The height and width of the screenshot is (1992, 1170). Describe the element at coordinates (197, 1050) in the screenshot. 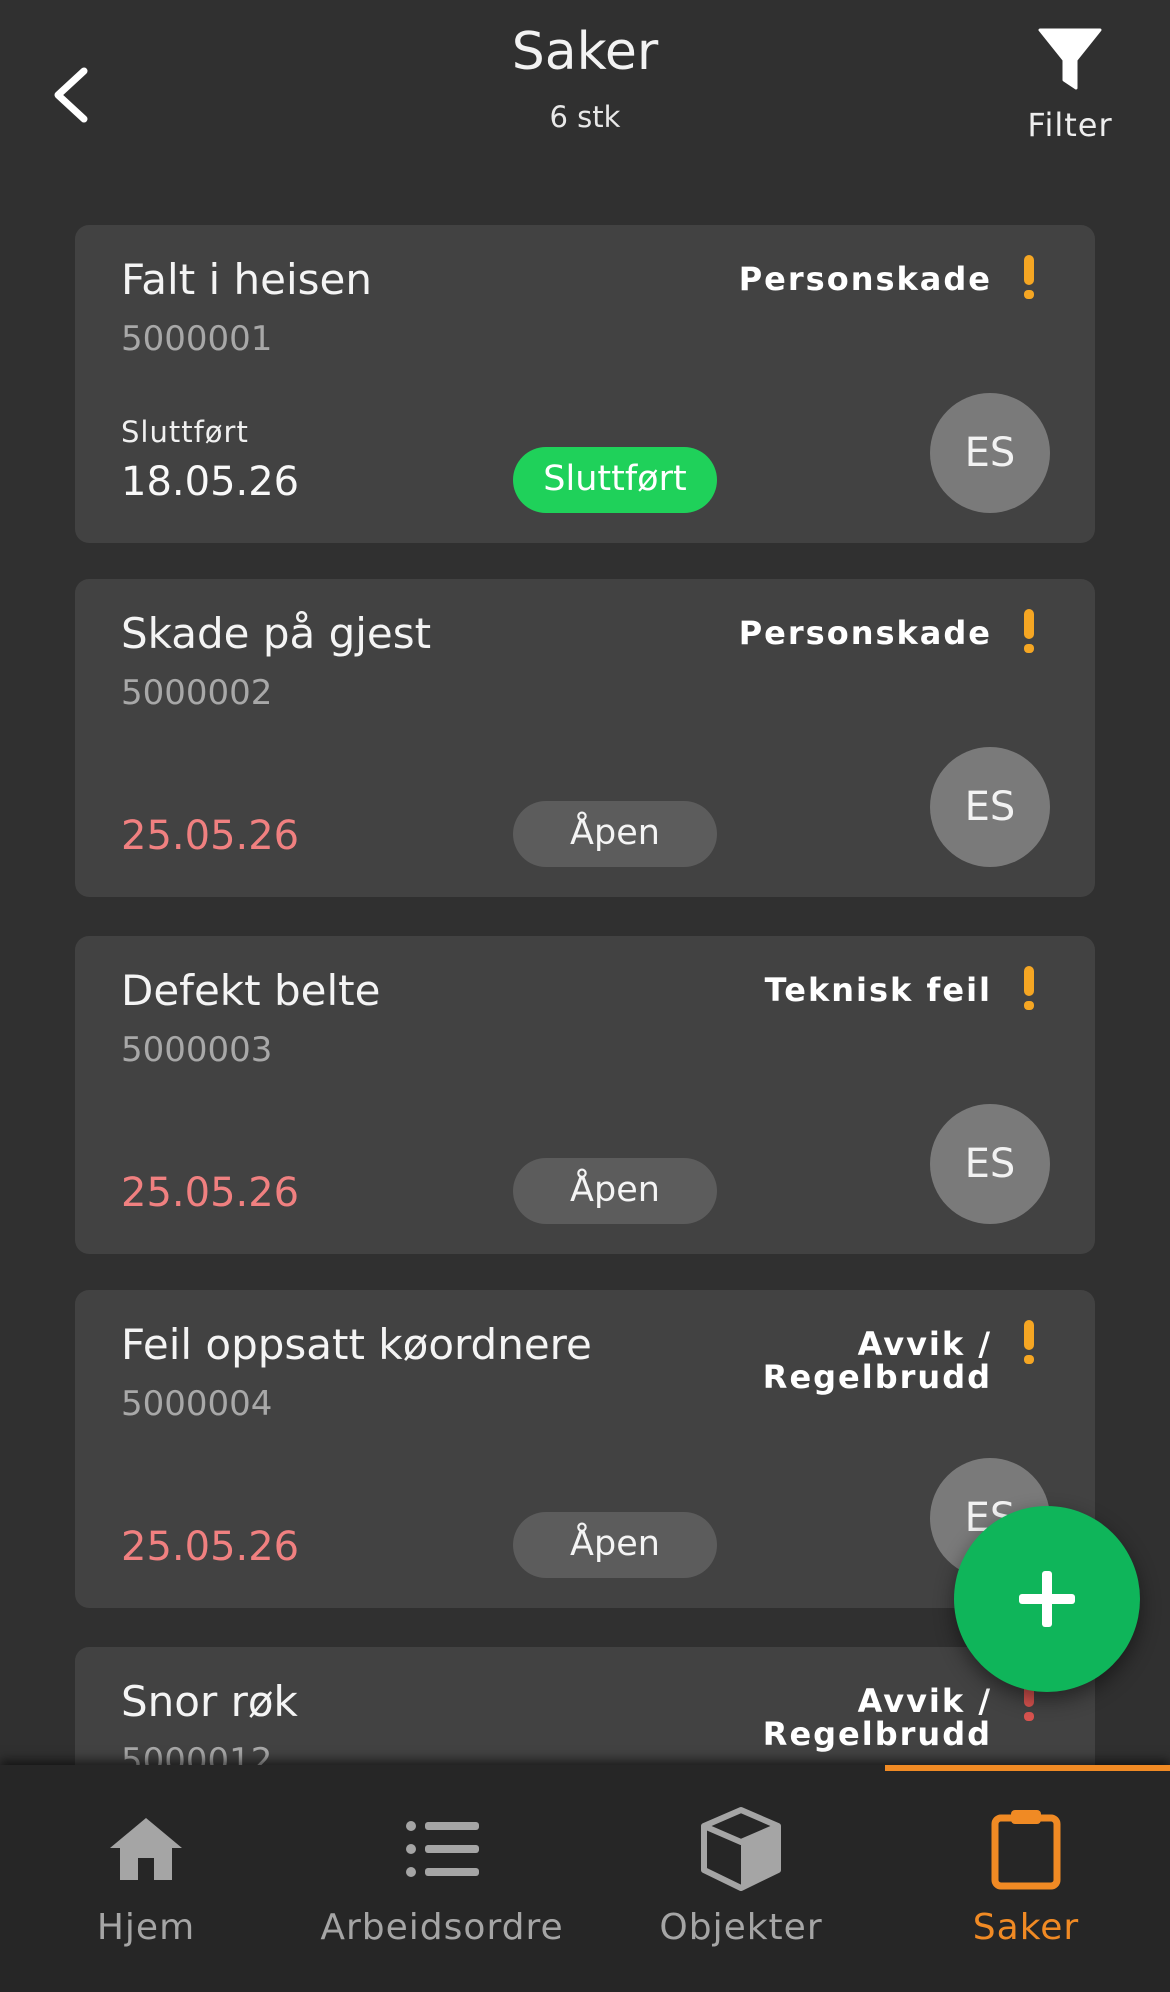

I see `case-number: 5000003` at that location.